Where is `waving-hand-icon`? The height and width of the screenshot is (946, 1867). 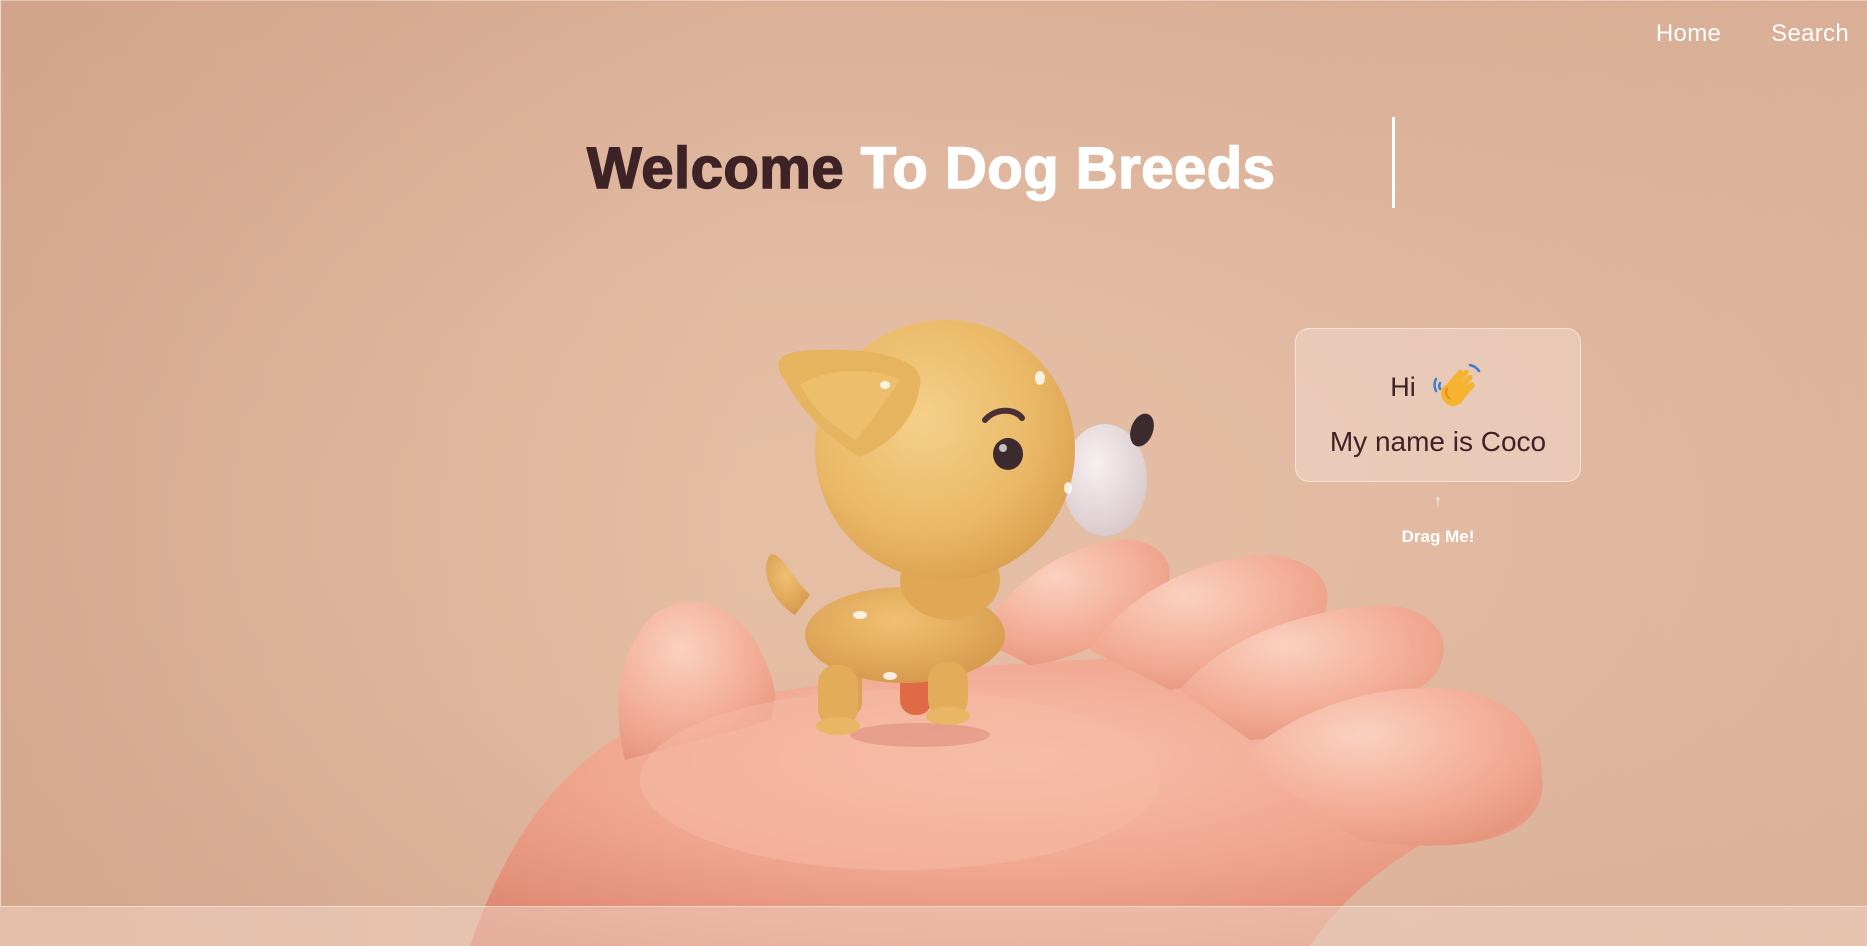
waving-hand-icon is located at coordinates (1458, 387).